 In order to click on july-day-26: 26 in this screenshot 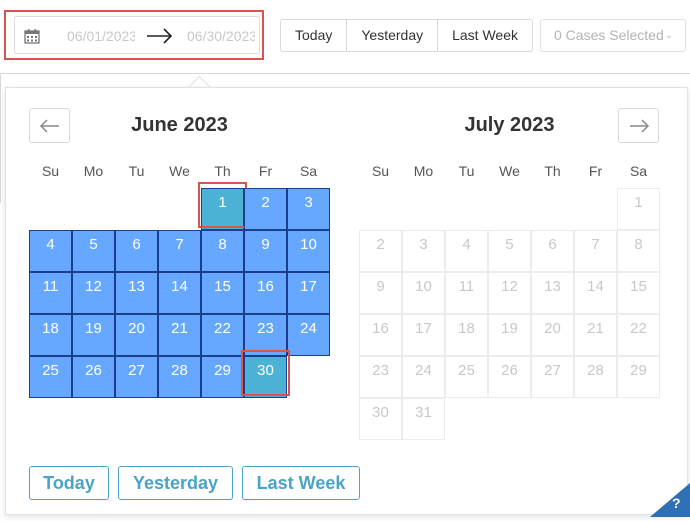, I will do `click(509, 377)`.